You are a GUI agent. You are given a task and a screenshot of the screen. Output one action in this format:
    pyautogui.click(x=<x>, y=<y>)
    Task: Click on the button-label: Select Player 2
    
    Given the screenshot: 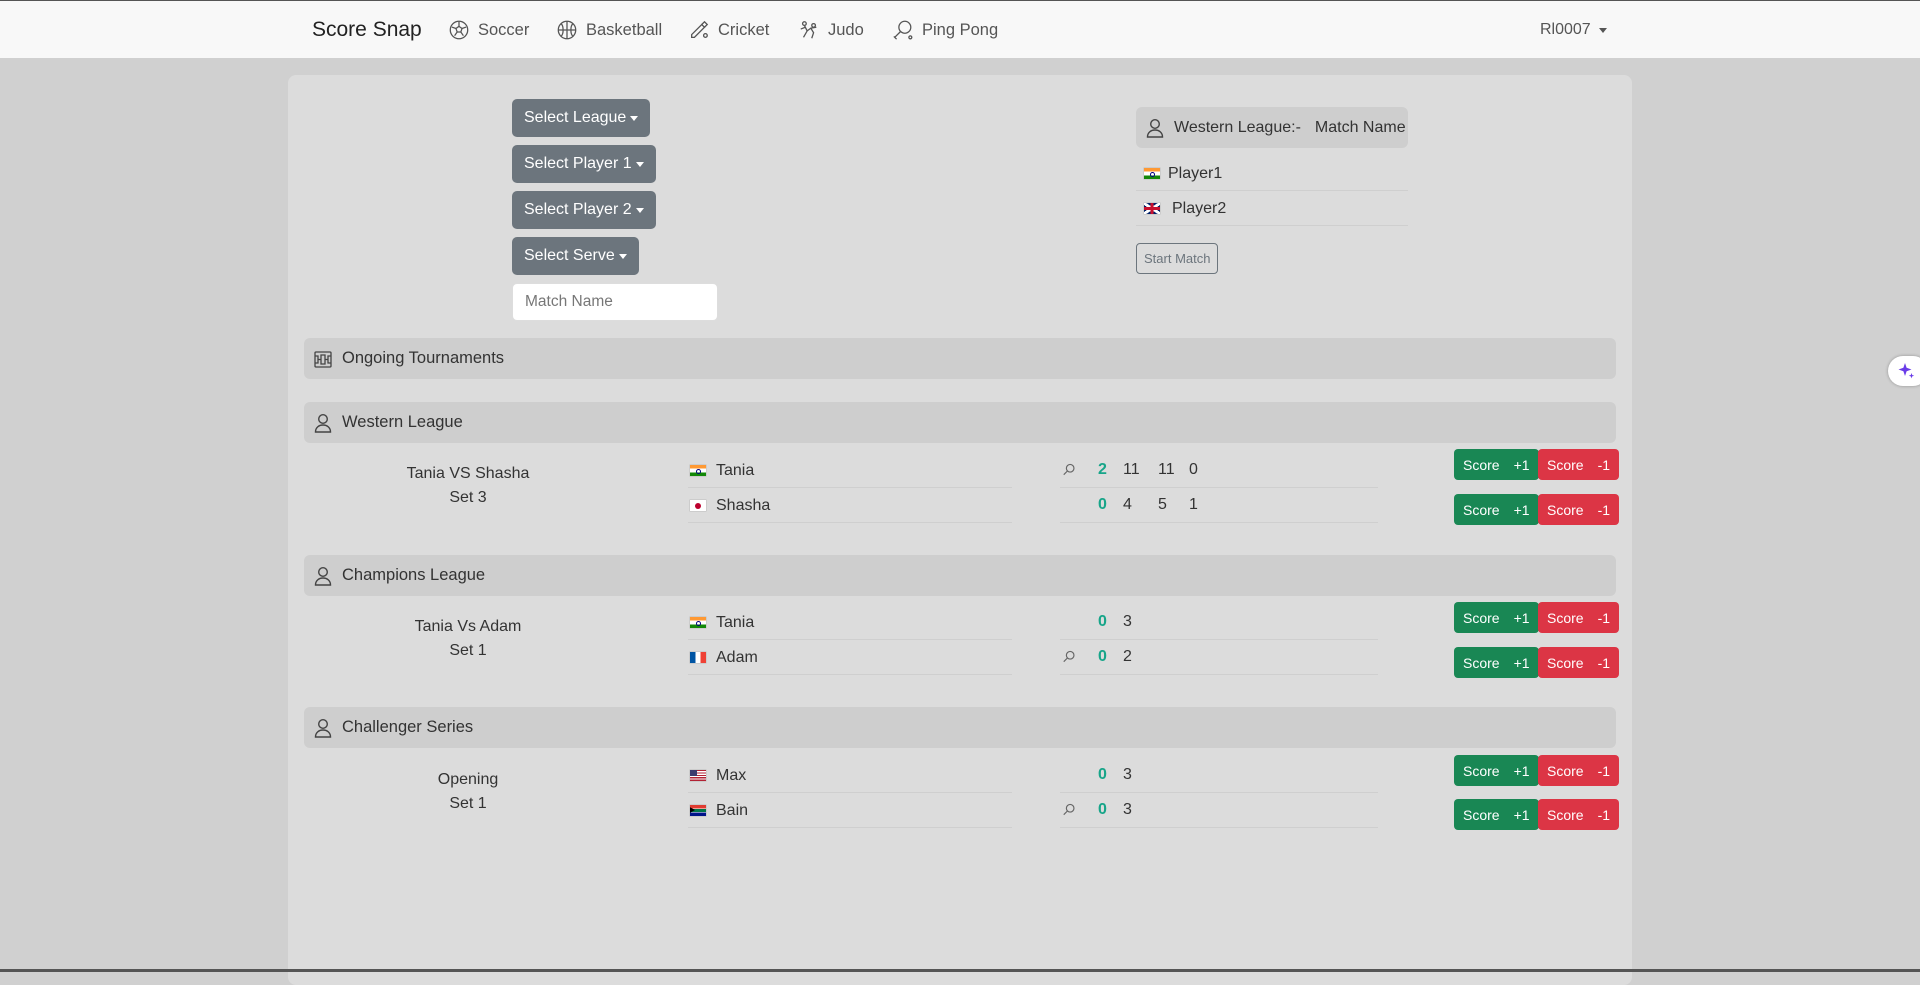 What is the action you would take?
    pyautogui.click(x=578, y=209)
    